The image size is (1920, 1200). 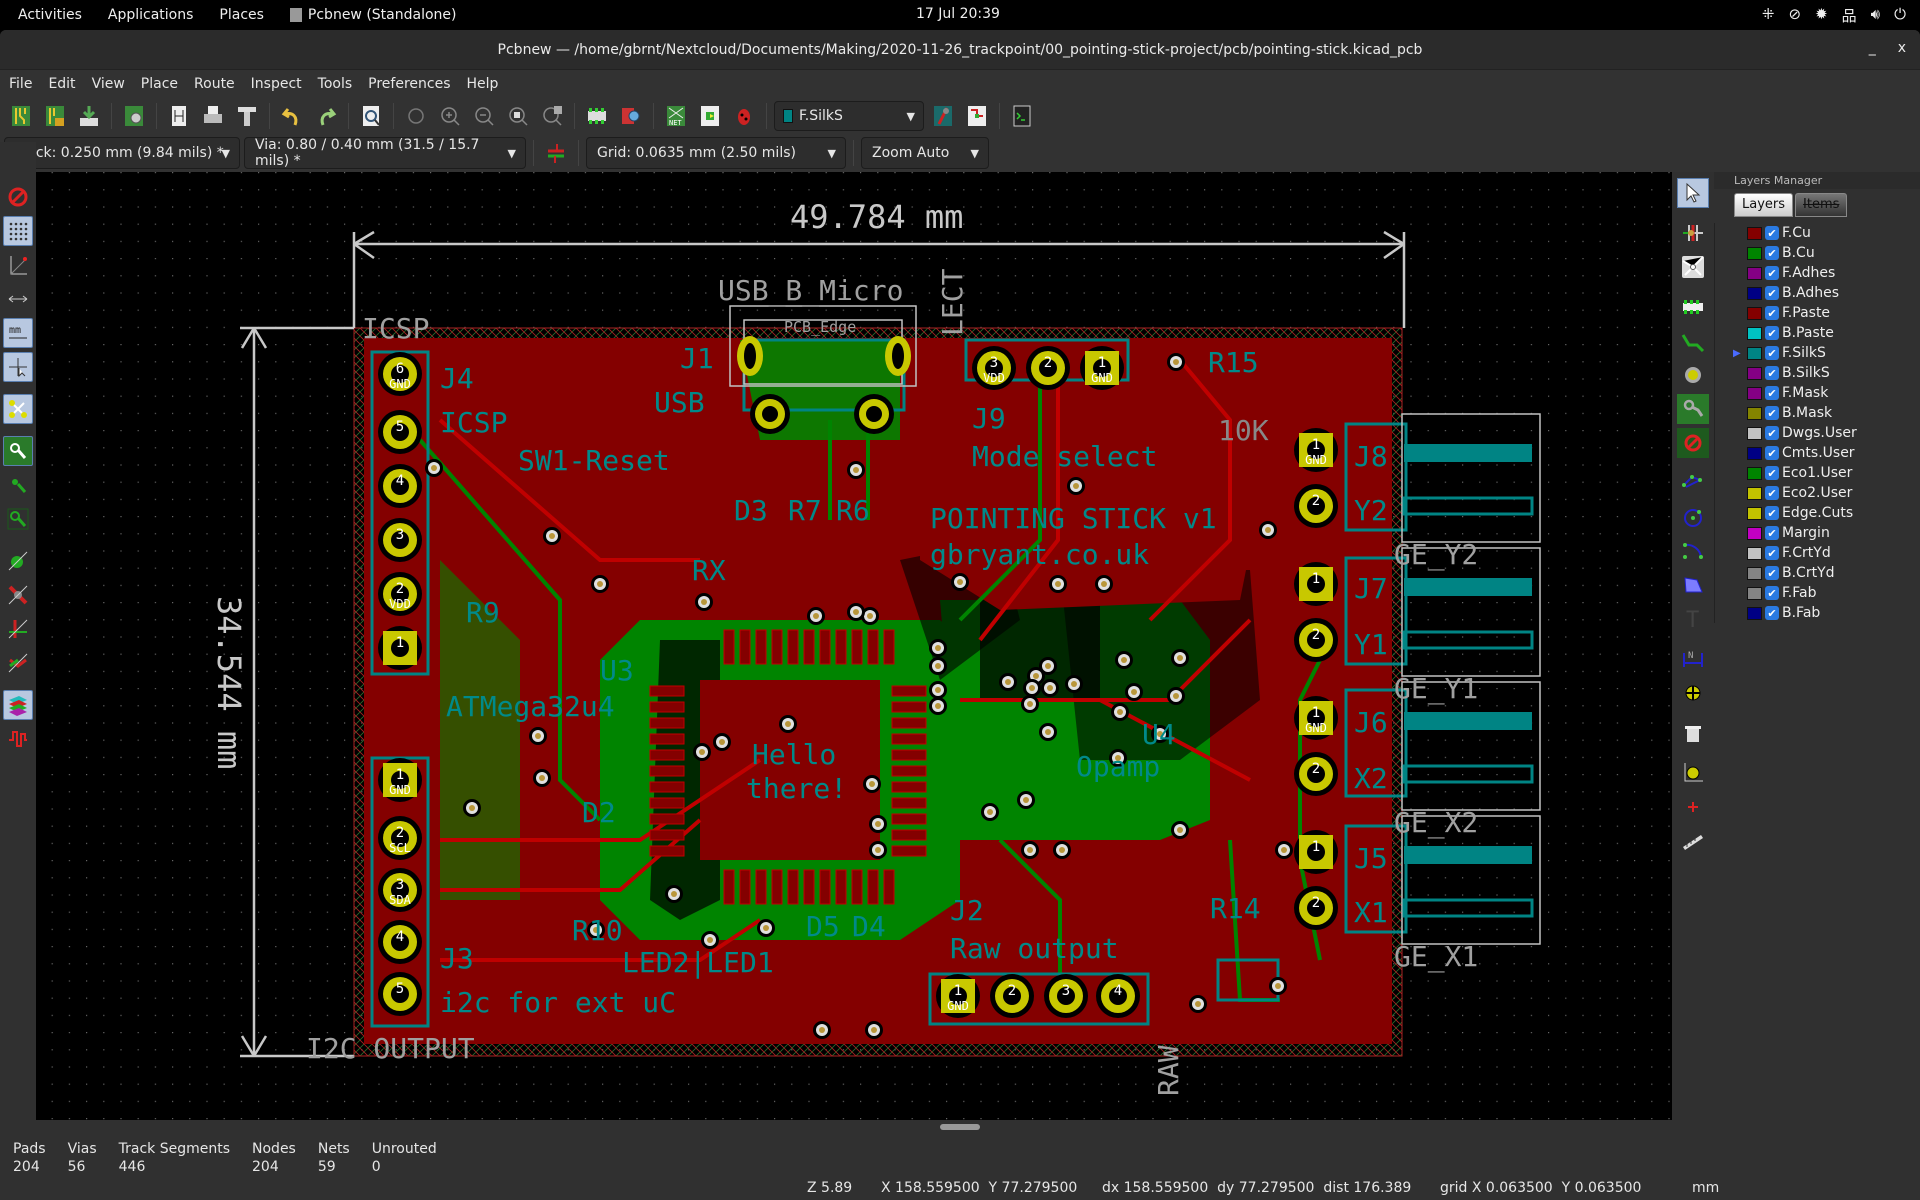 What do you see at coordinates (18, 299) in the screenshot?
I see `inch-units-icon` at bounding box center [18, 299].